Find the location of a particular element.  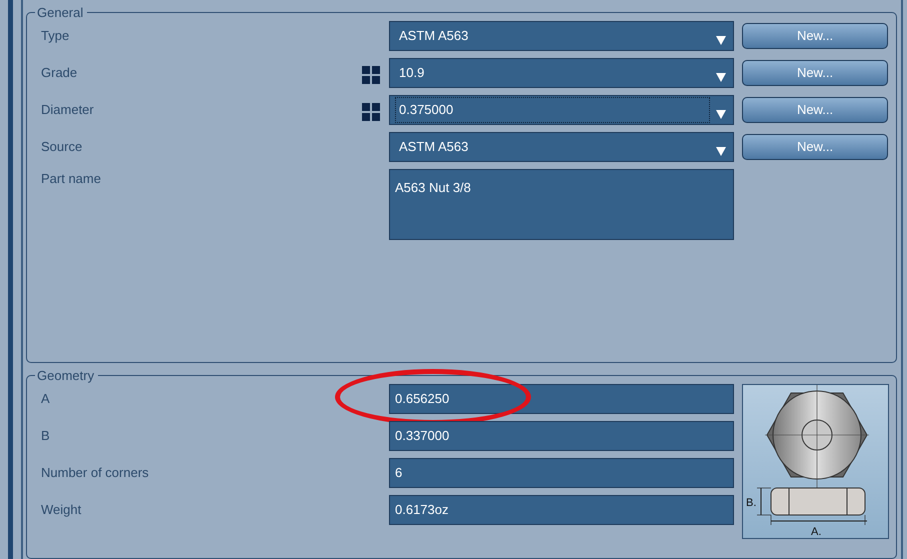

field-label: Diameter is located at coordinates (68, 110).